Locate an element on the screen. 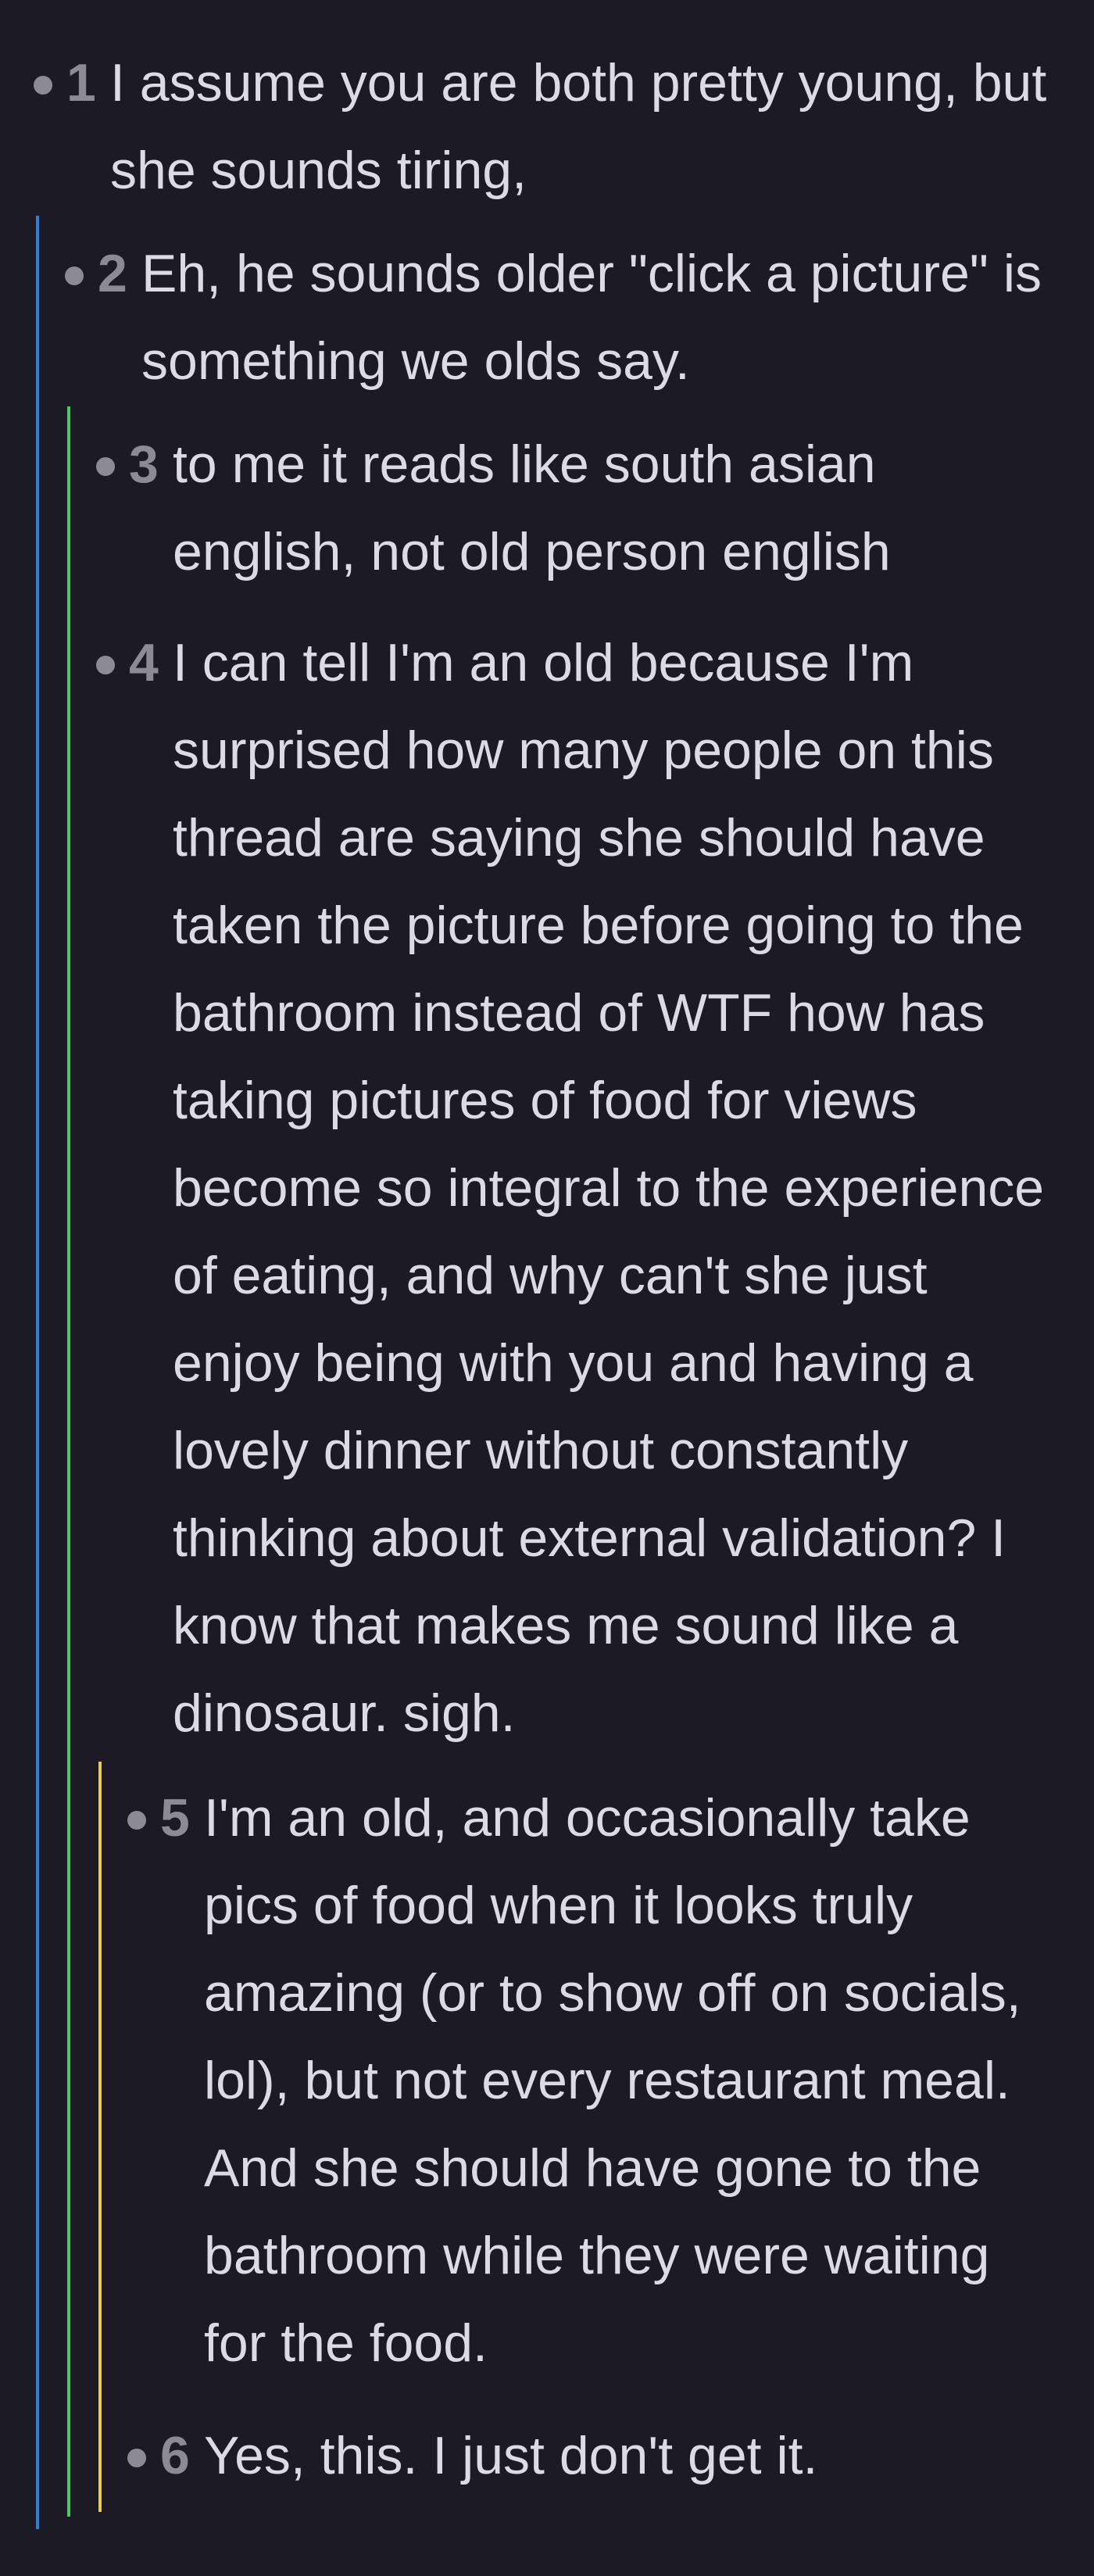 The width and height of the screenshot is (1094, 2576). comment-meta: 4 is located at coordinates (135, 663).